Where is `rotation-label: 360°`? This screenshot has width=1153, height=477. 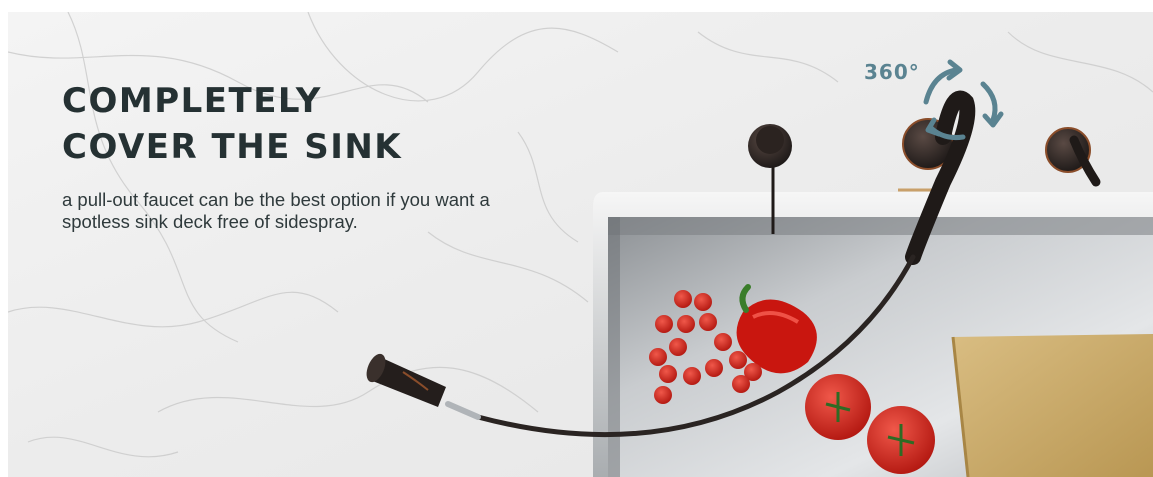 rotation-label: 360° is located at coordinates (892, 72).